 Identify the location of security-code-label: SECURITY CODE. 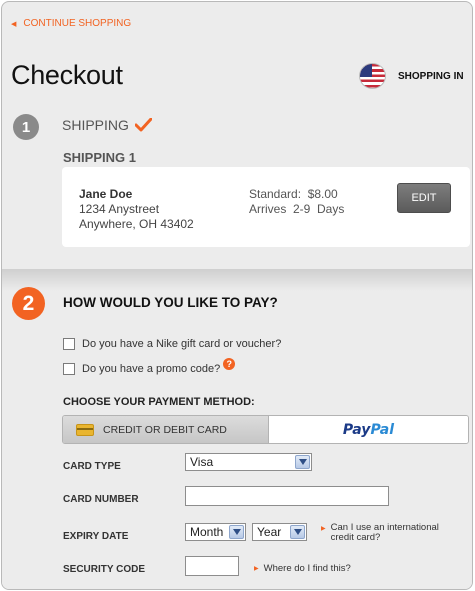
(104, 569).